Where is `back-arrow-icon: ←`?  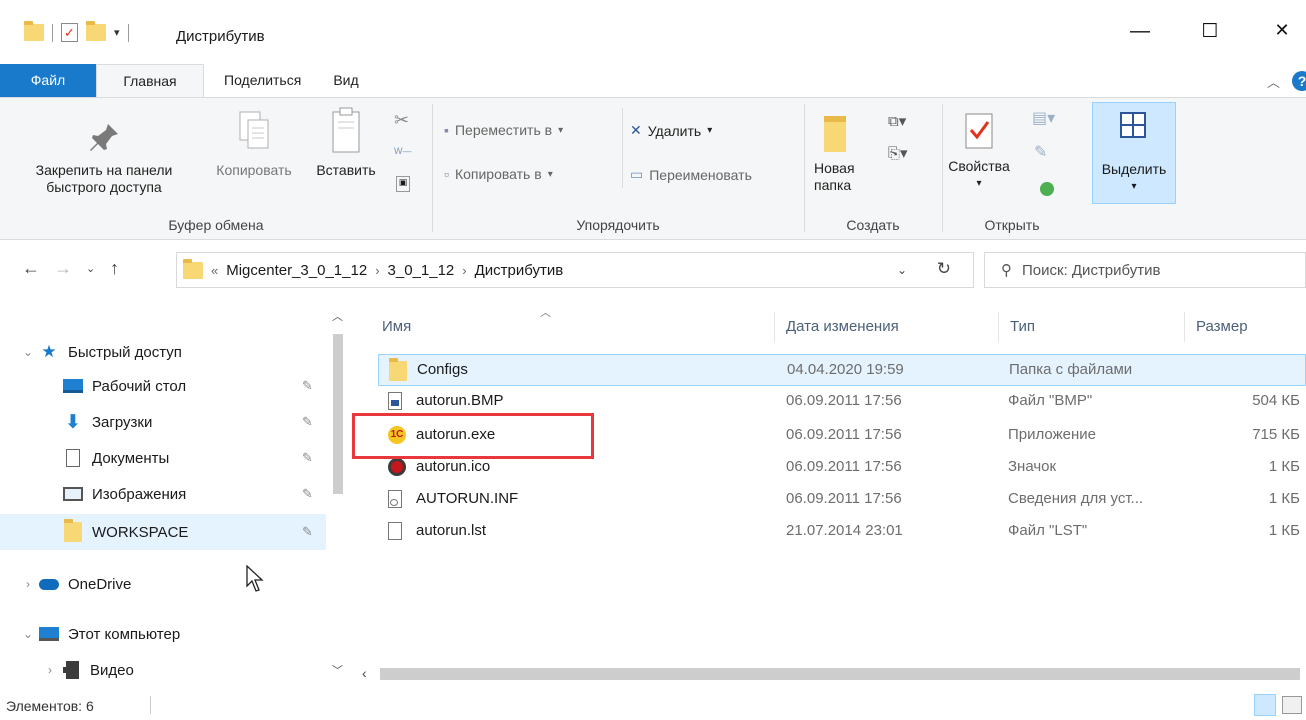
back-arrow-icon: ← is located at coordinates (31, 268).